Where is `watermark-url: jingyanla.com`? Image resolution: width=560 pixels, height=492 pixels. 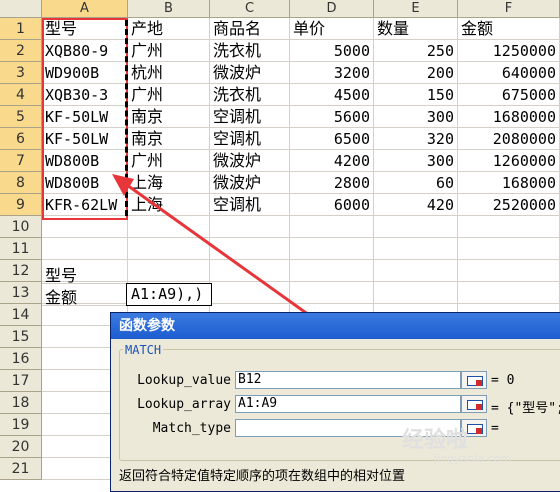
watermark-url: jingyanla.com is located at coordinates (473, 458).